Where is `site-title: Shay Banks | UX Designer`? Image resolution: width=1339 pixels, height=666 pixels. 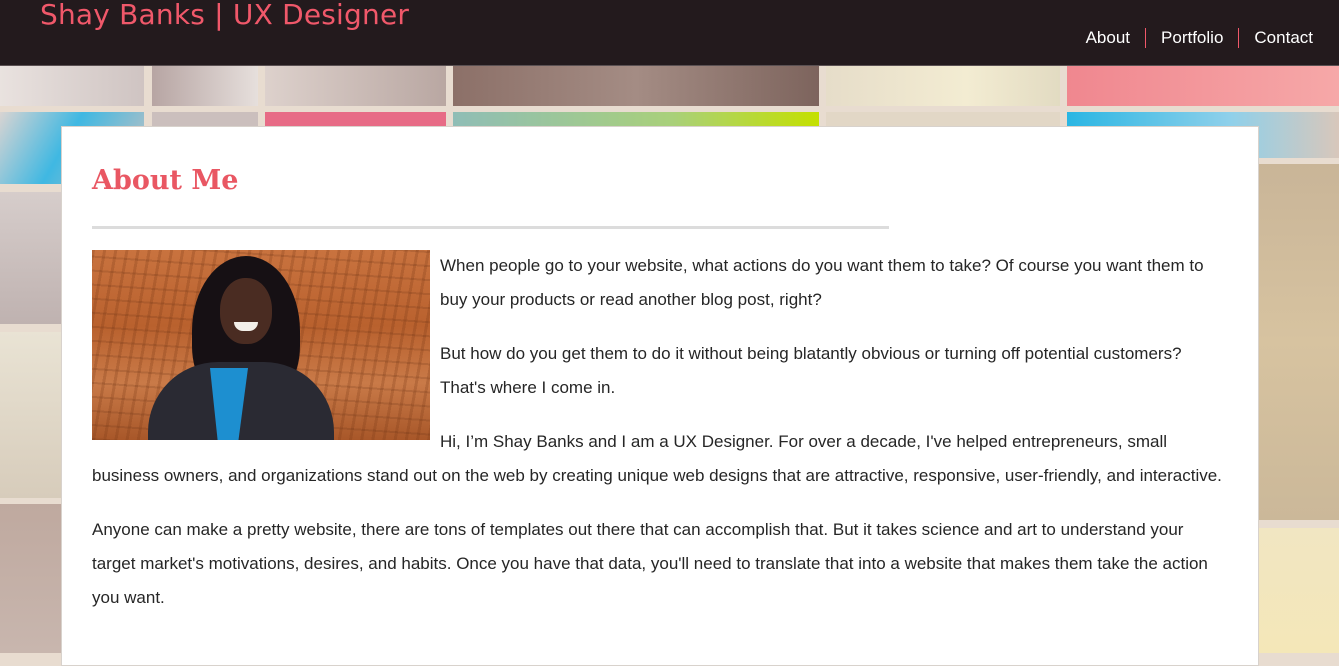 site-title: Shay Banks | UX Designer is located at coordinates (224, 15).